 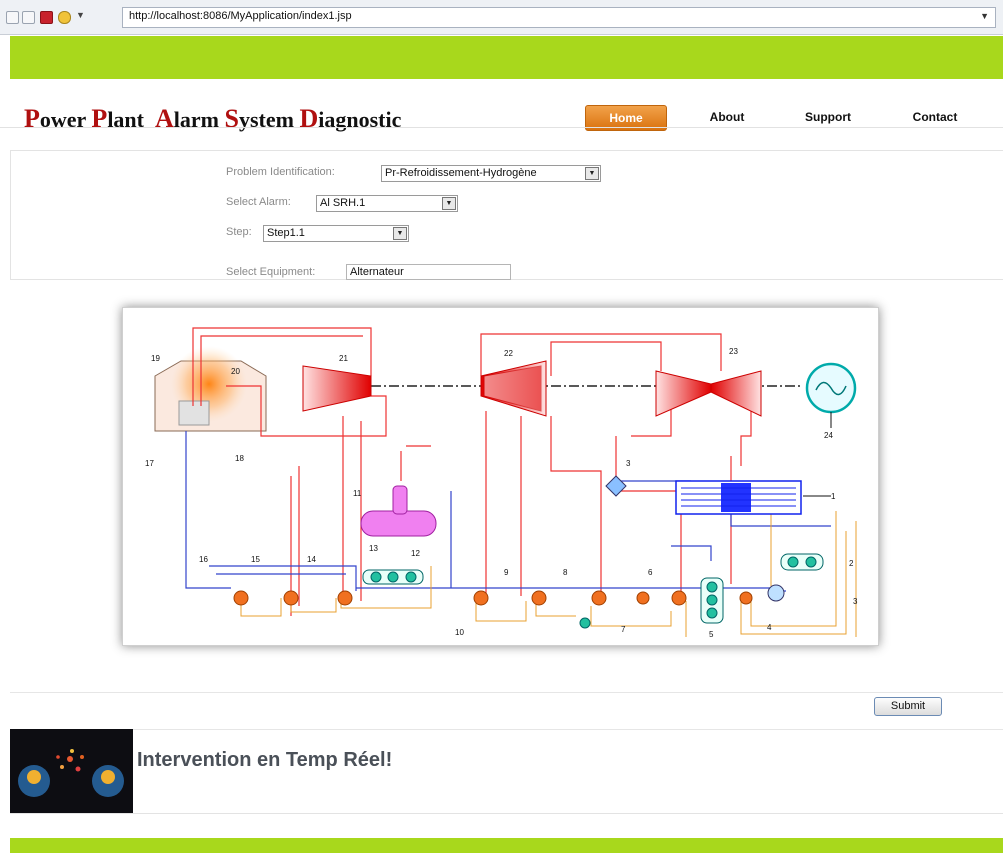 I want to click on deaerator, so click(x=398, y=511).